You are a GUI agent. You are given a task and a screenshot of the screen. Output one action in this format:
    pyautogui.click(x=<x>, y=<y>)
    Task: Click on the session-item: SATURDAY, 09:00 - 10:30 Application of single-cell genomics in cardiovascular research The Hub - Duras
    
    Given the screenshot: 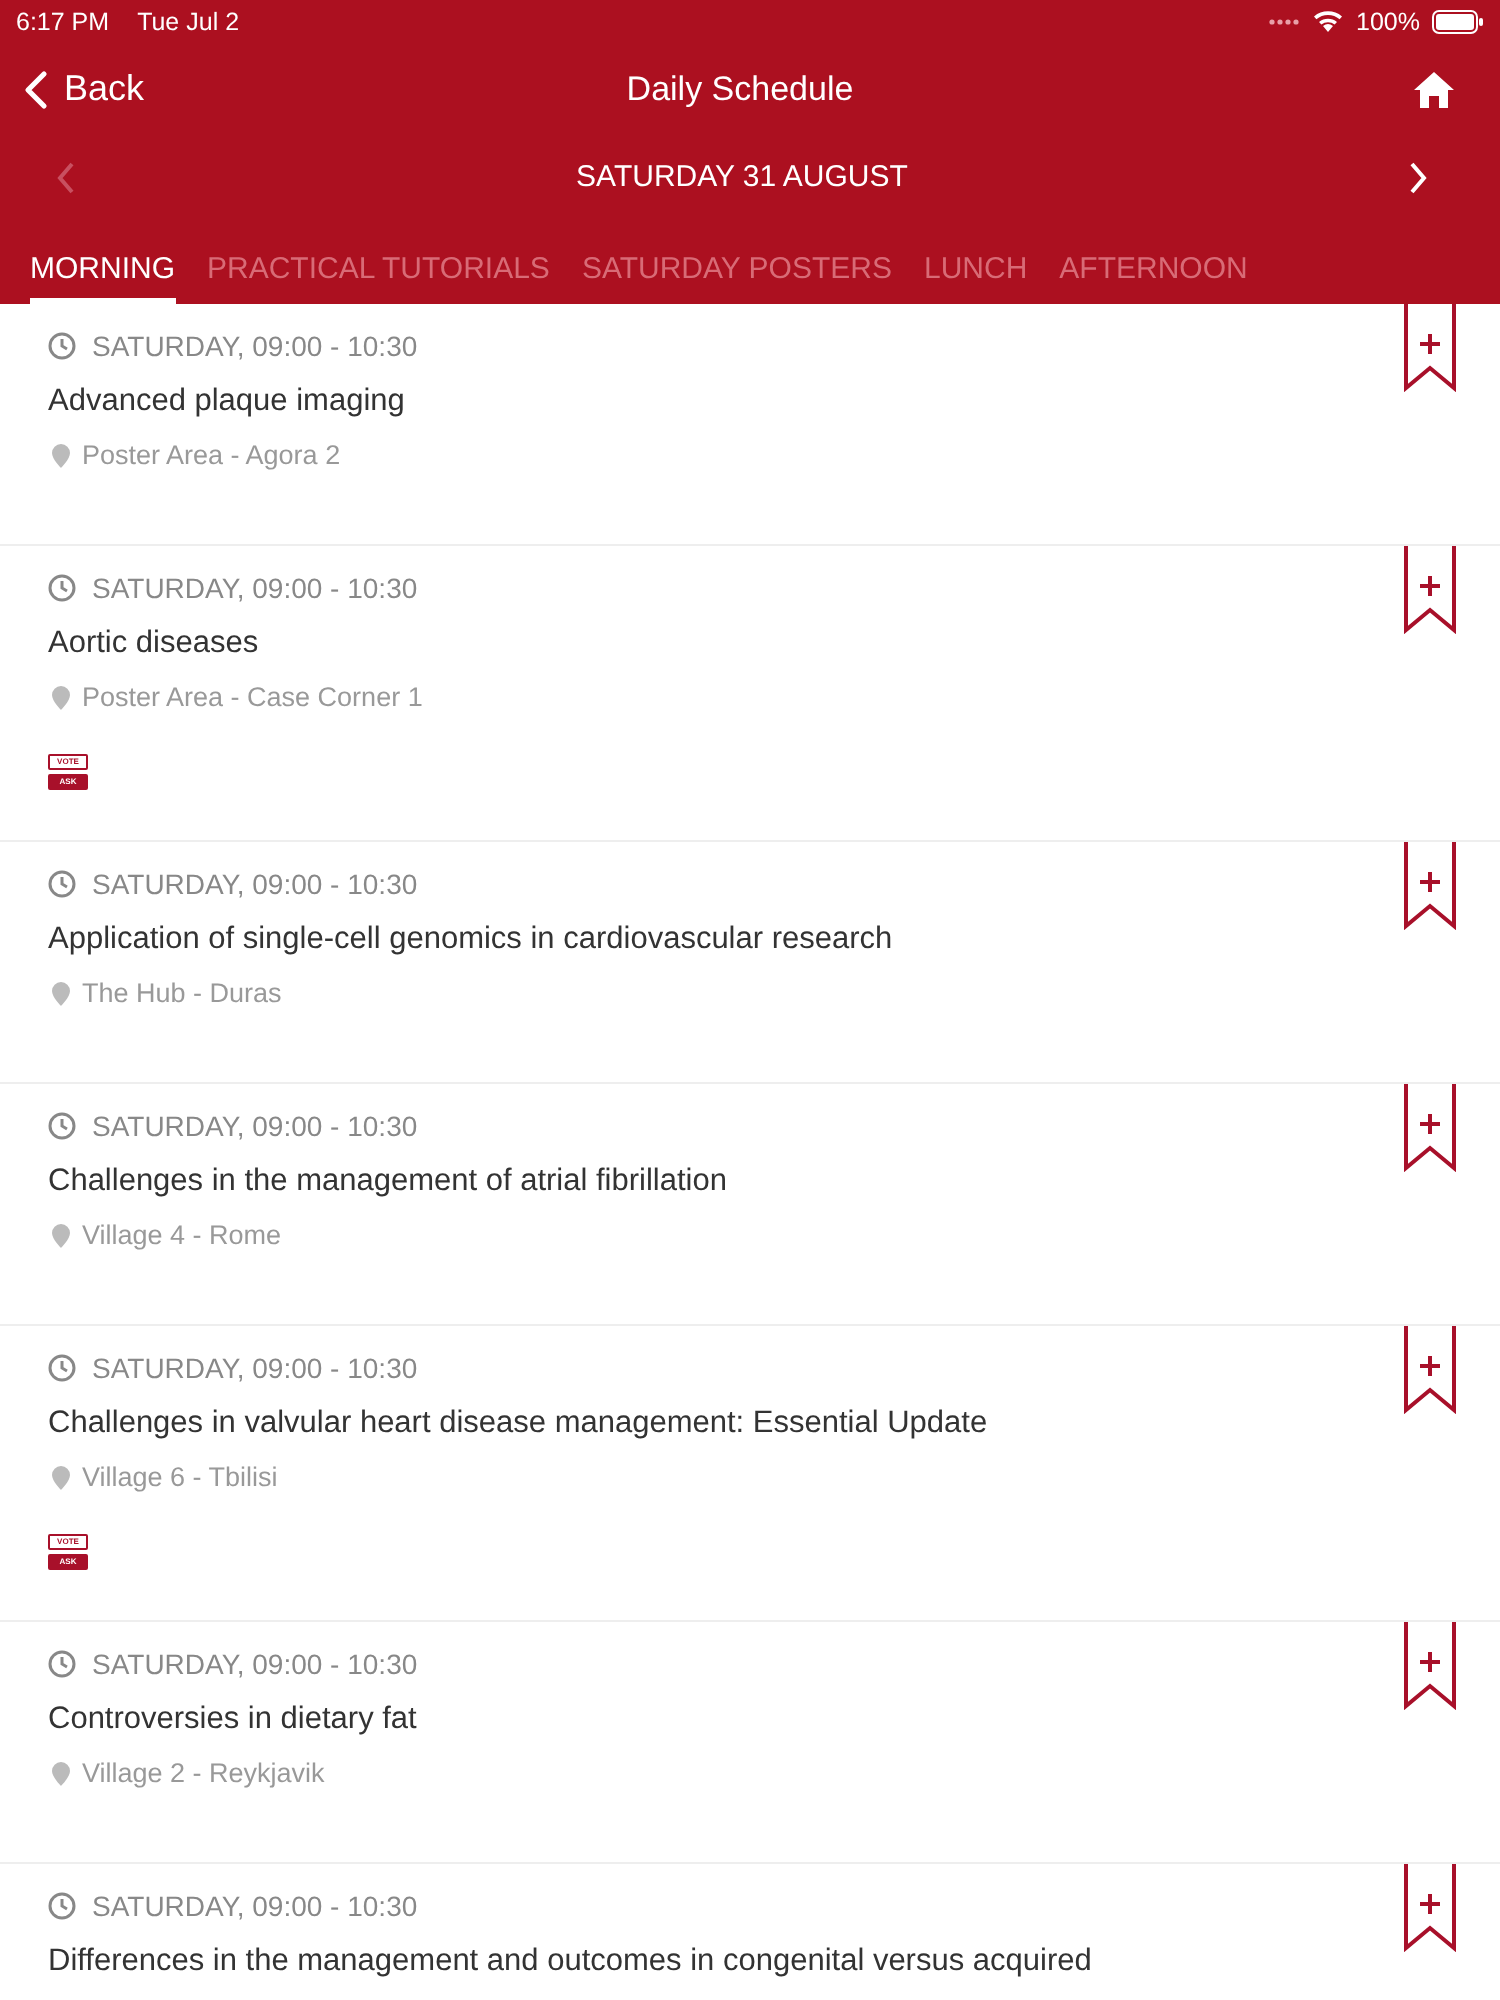 What is the action you would take?
    pyautogui.click(x=750, y=963)
    